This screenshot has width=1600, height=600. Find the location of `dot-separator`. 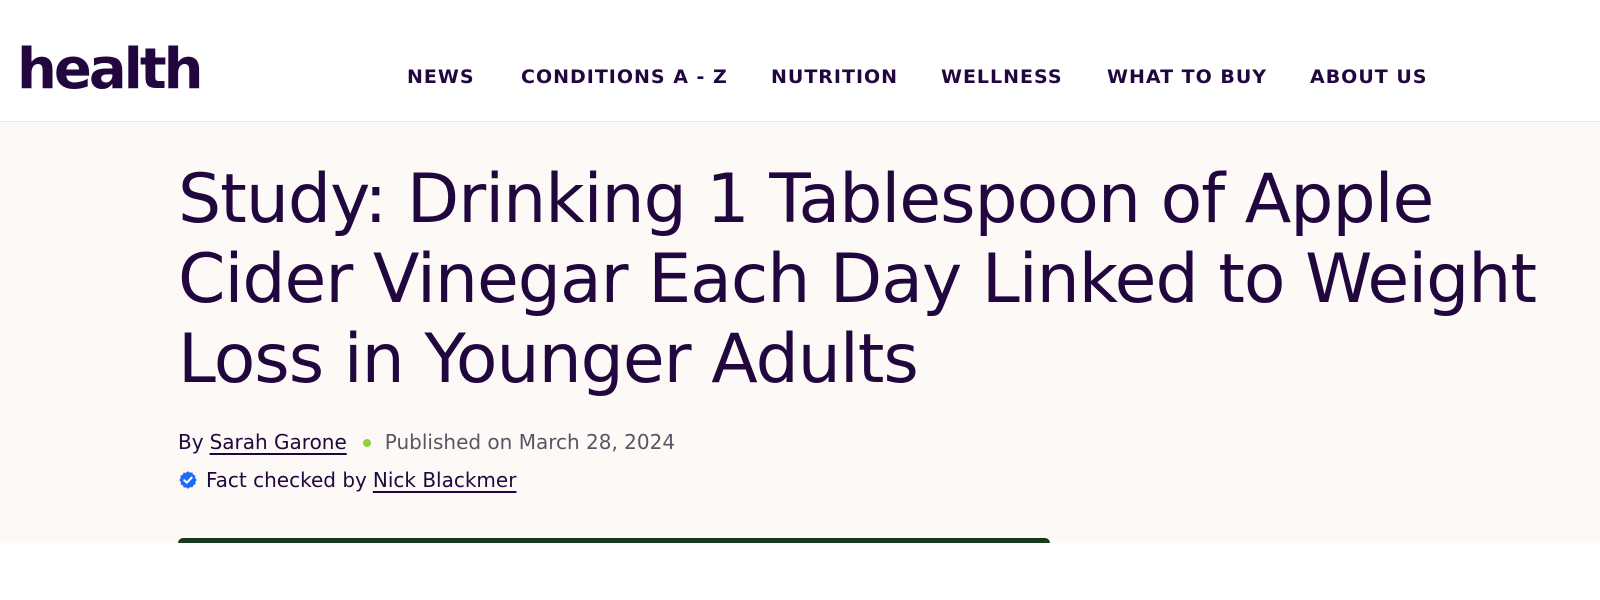

dot-separator is located at coordinates (366, 442).